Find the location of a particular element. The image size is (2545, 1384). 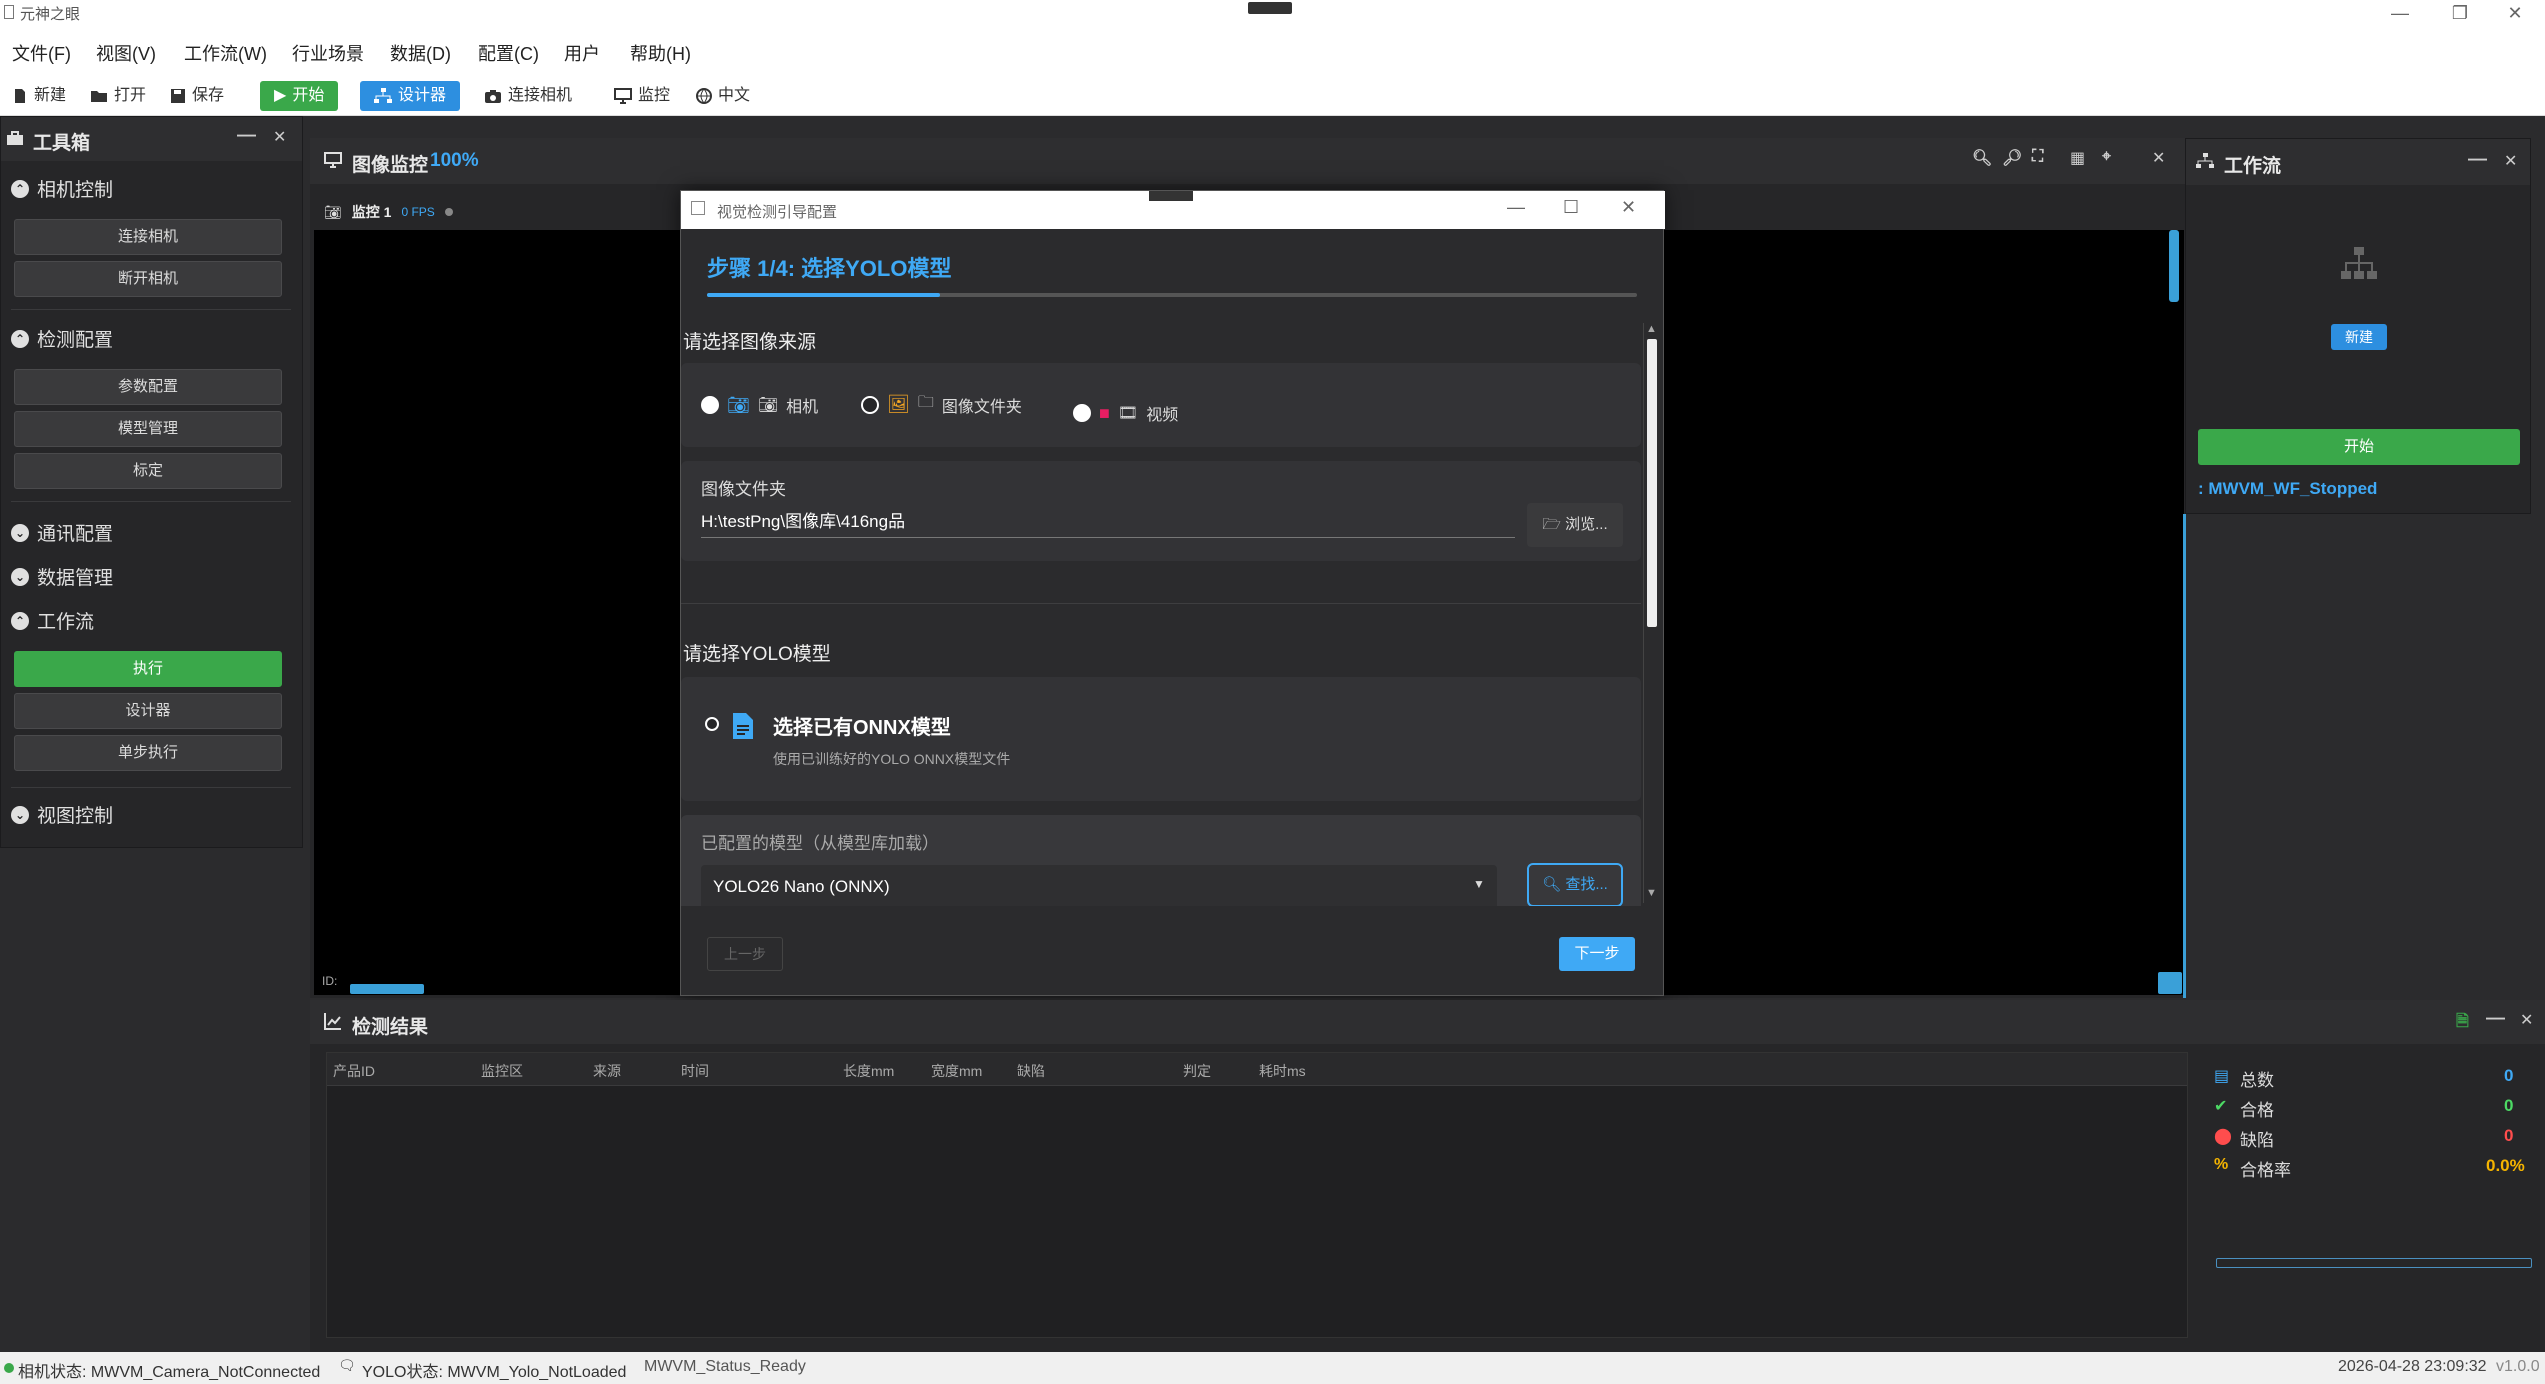

scroll-corner is located at coordinates (2170, 983).